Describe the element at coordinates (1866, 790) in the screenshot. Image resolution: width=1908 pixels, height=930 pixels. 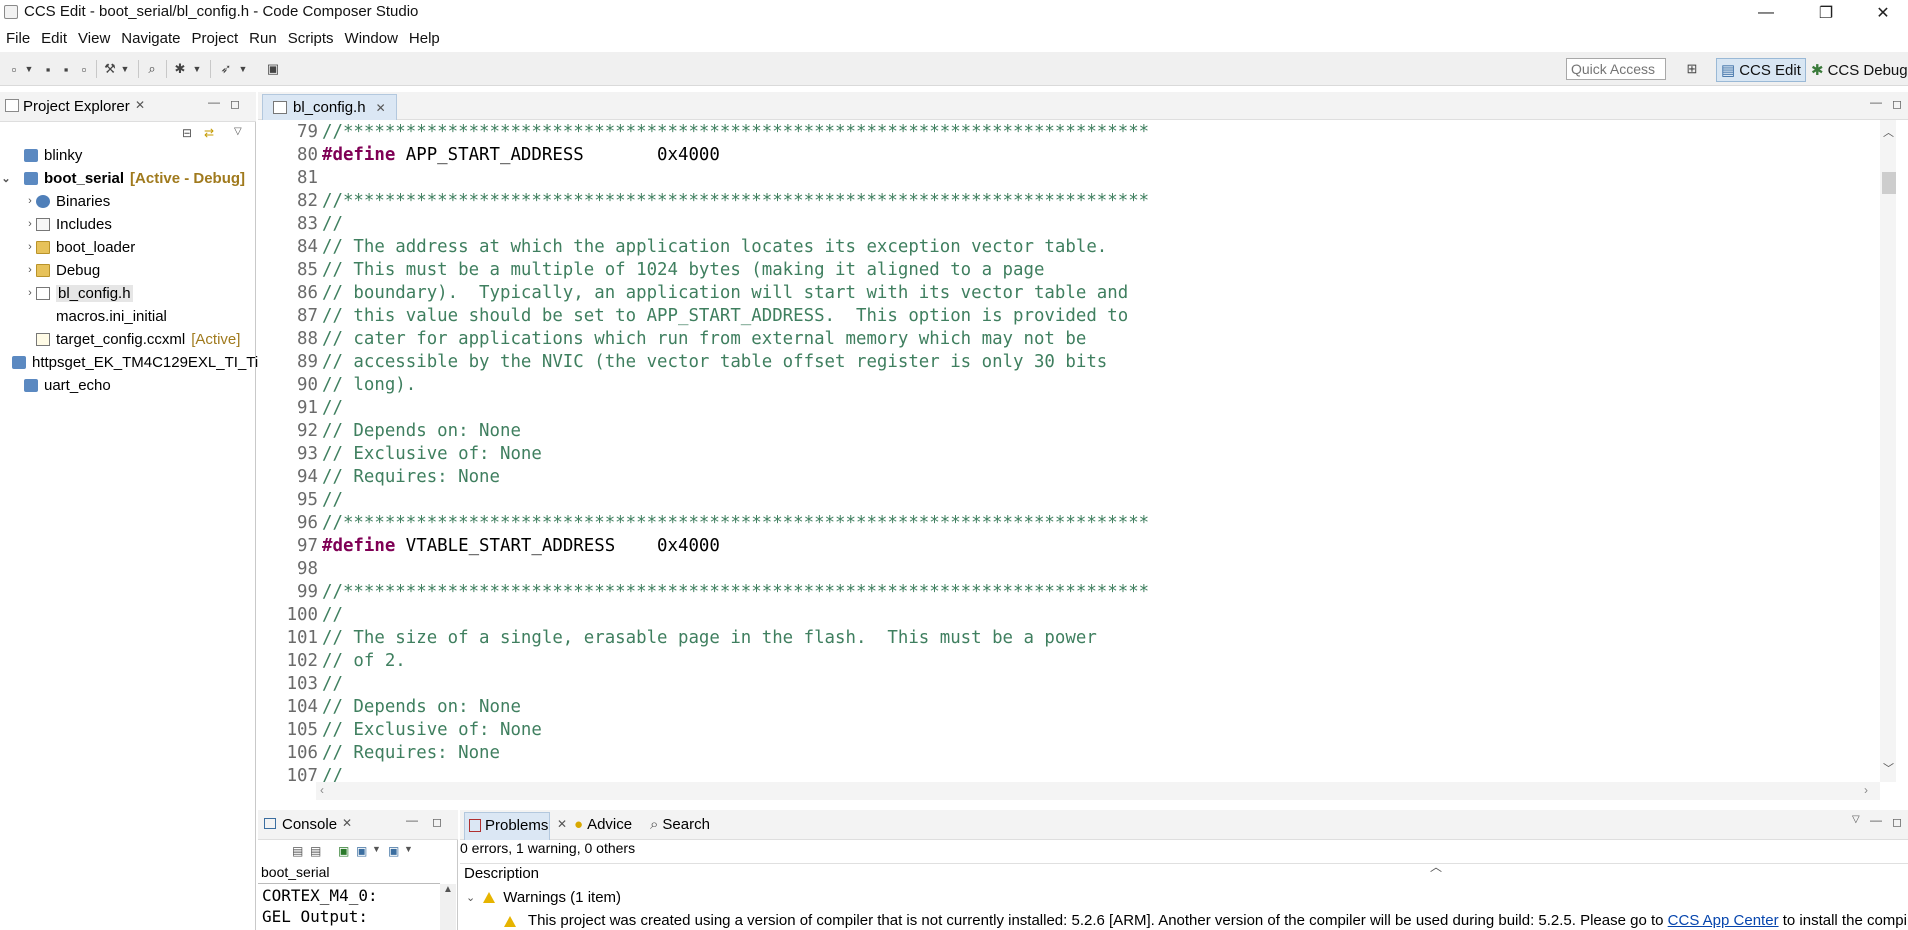
I see `scroll-right-icon: ›` at that location.